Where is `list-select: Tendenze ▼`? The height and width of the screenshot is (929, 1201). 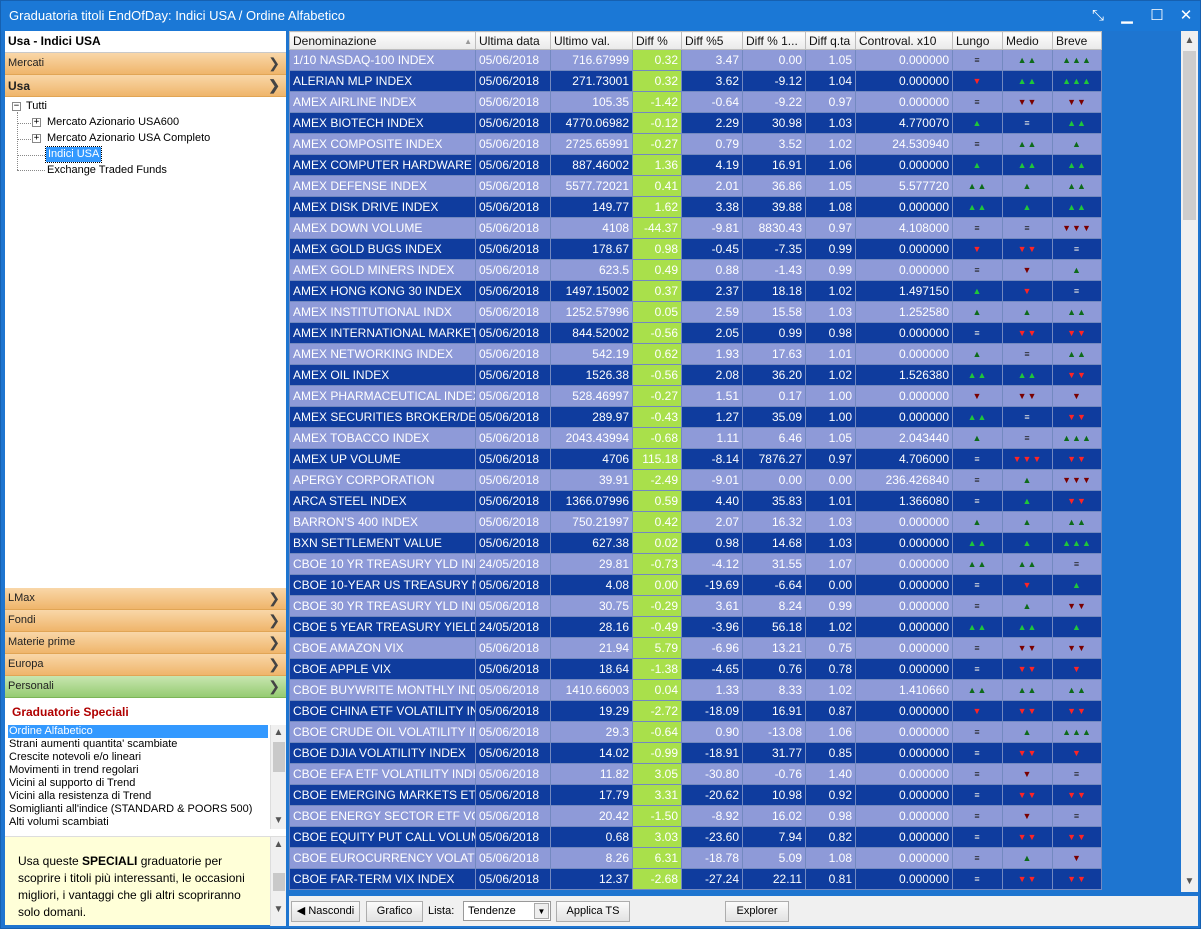 list-select: Tendenze ▼ is located at coordinates (507, 911).